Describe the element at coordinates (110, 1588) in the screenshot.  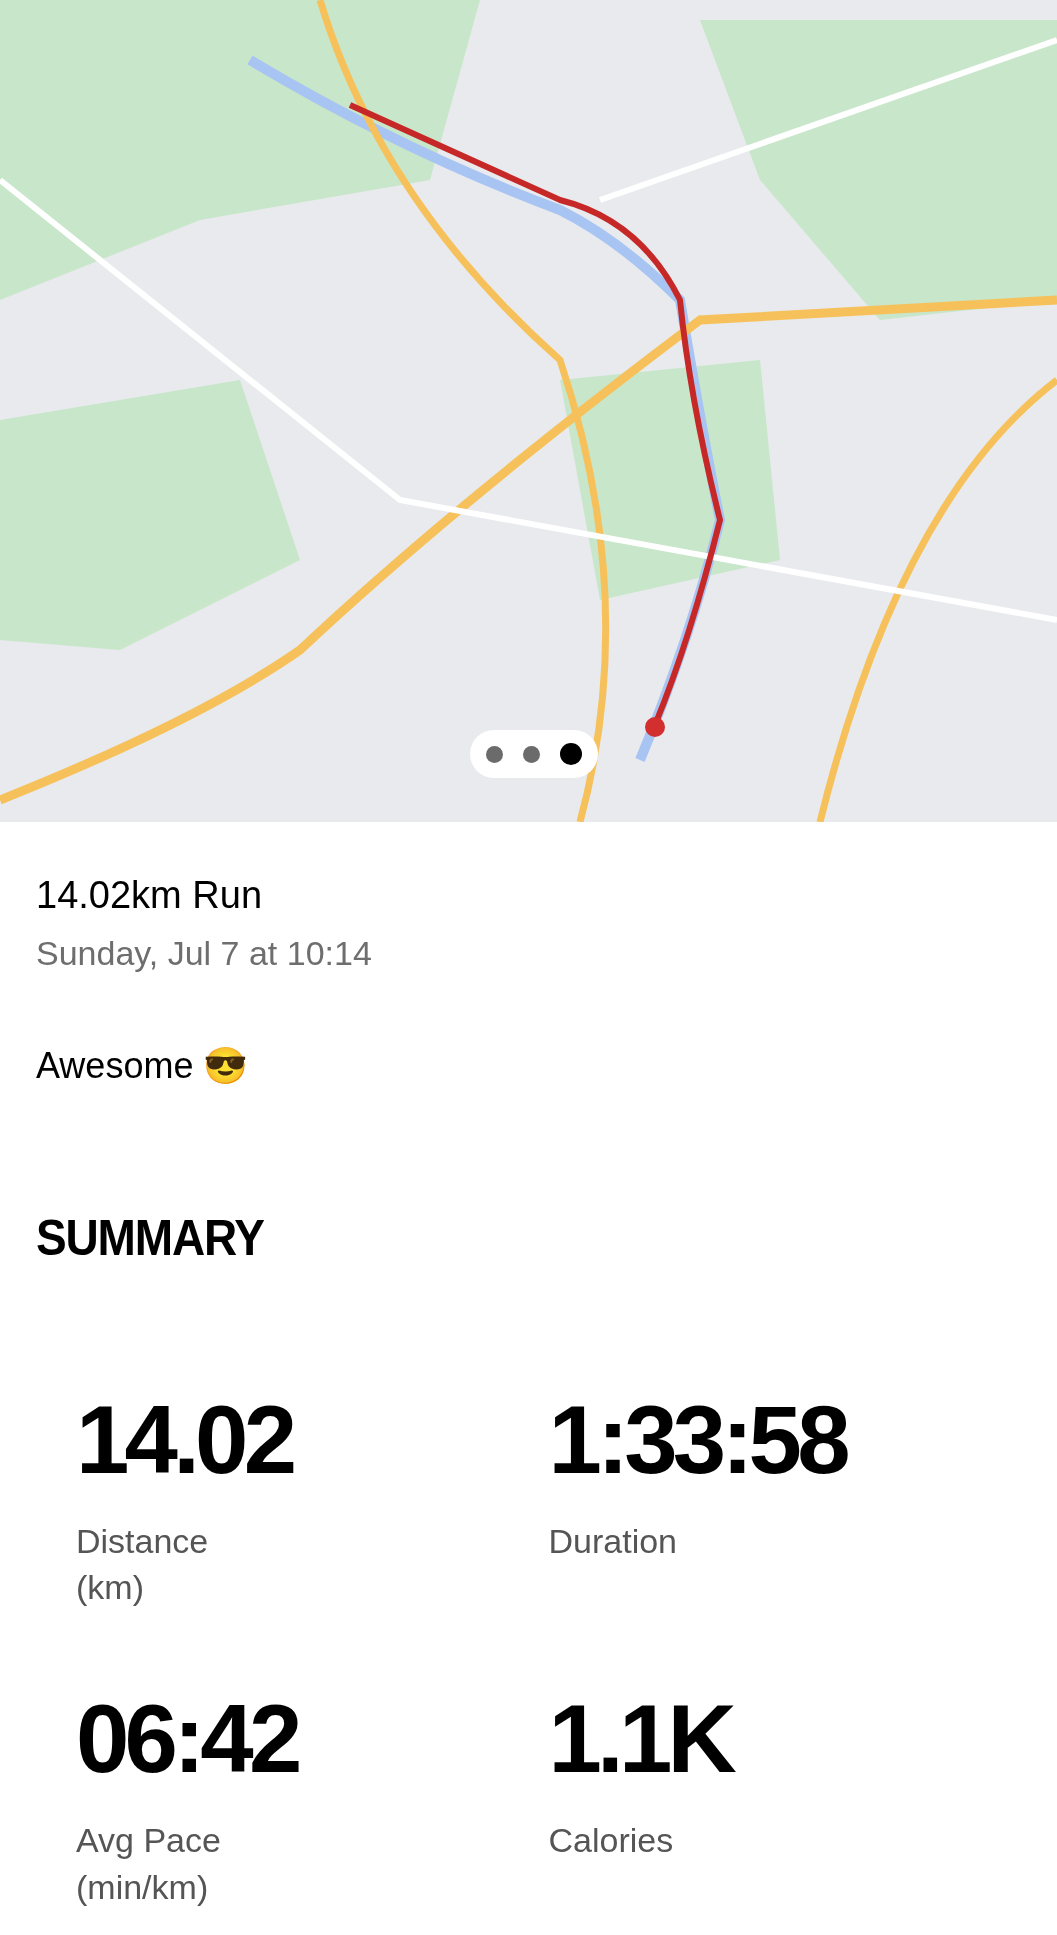
I see `stat-unit: (km)` at that location.